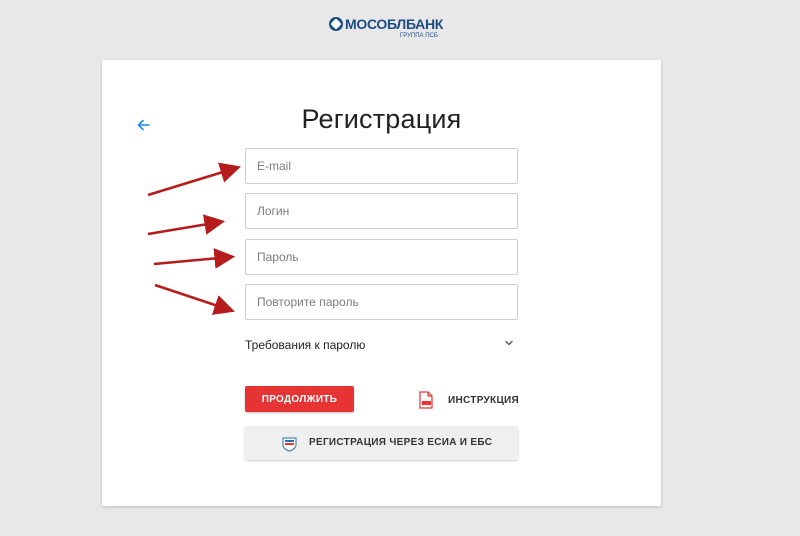 The width and height of the screenshot is (800, 536). What do you see at coordinates (381, 166) in the screenshot?
I see `email-input` at bounding box center [381, 166].